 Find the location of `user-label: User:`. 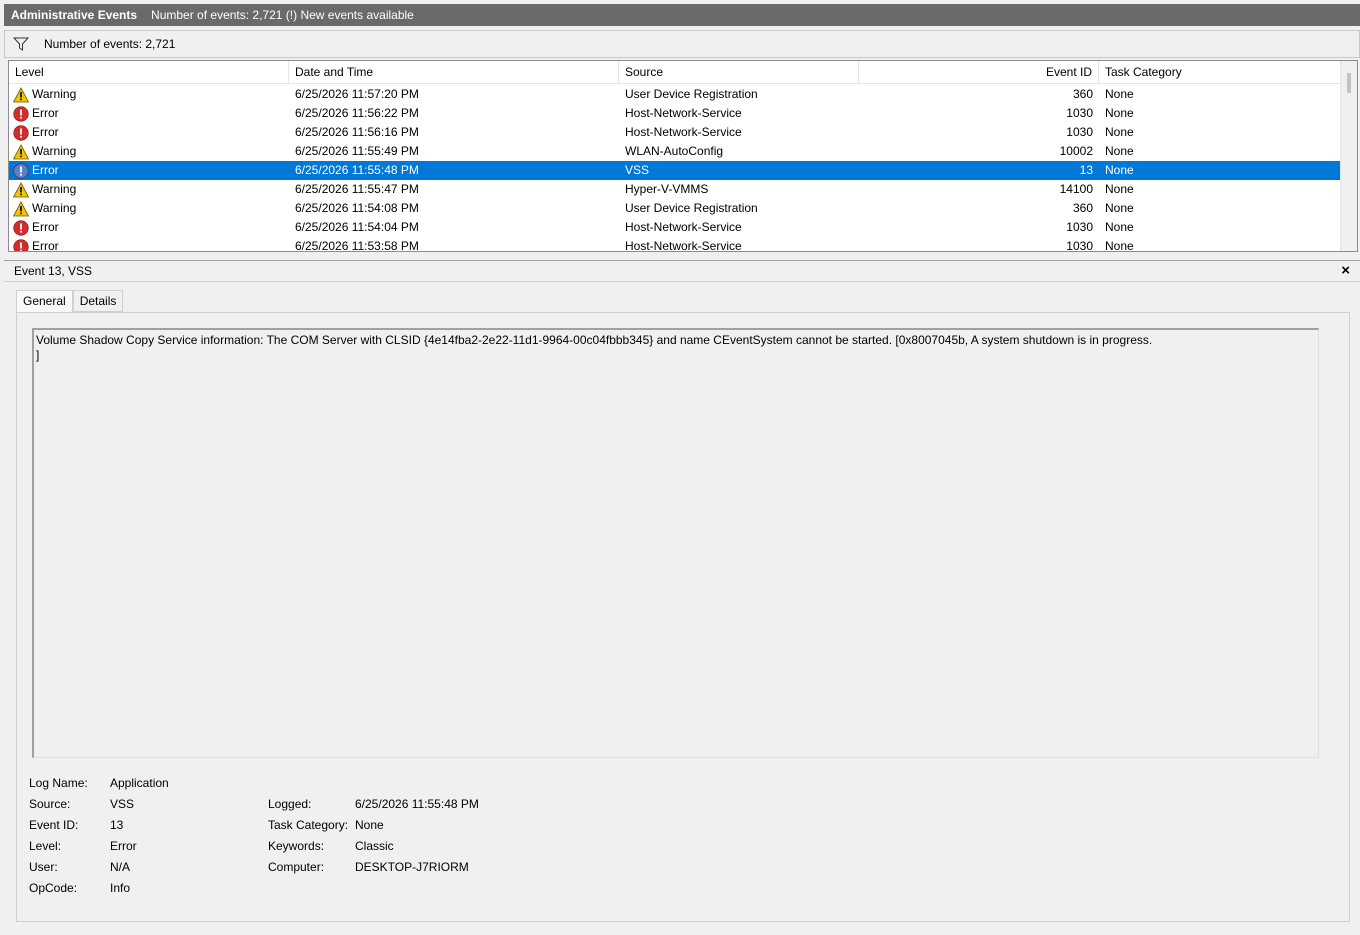

user-label: User: is located at coordinates (43, 867).